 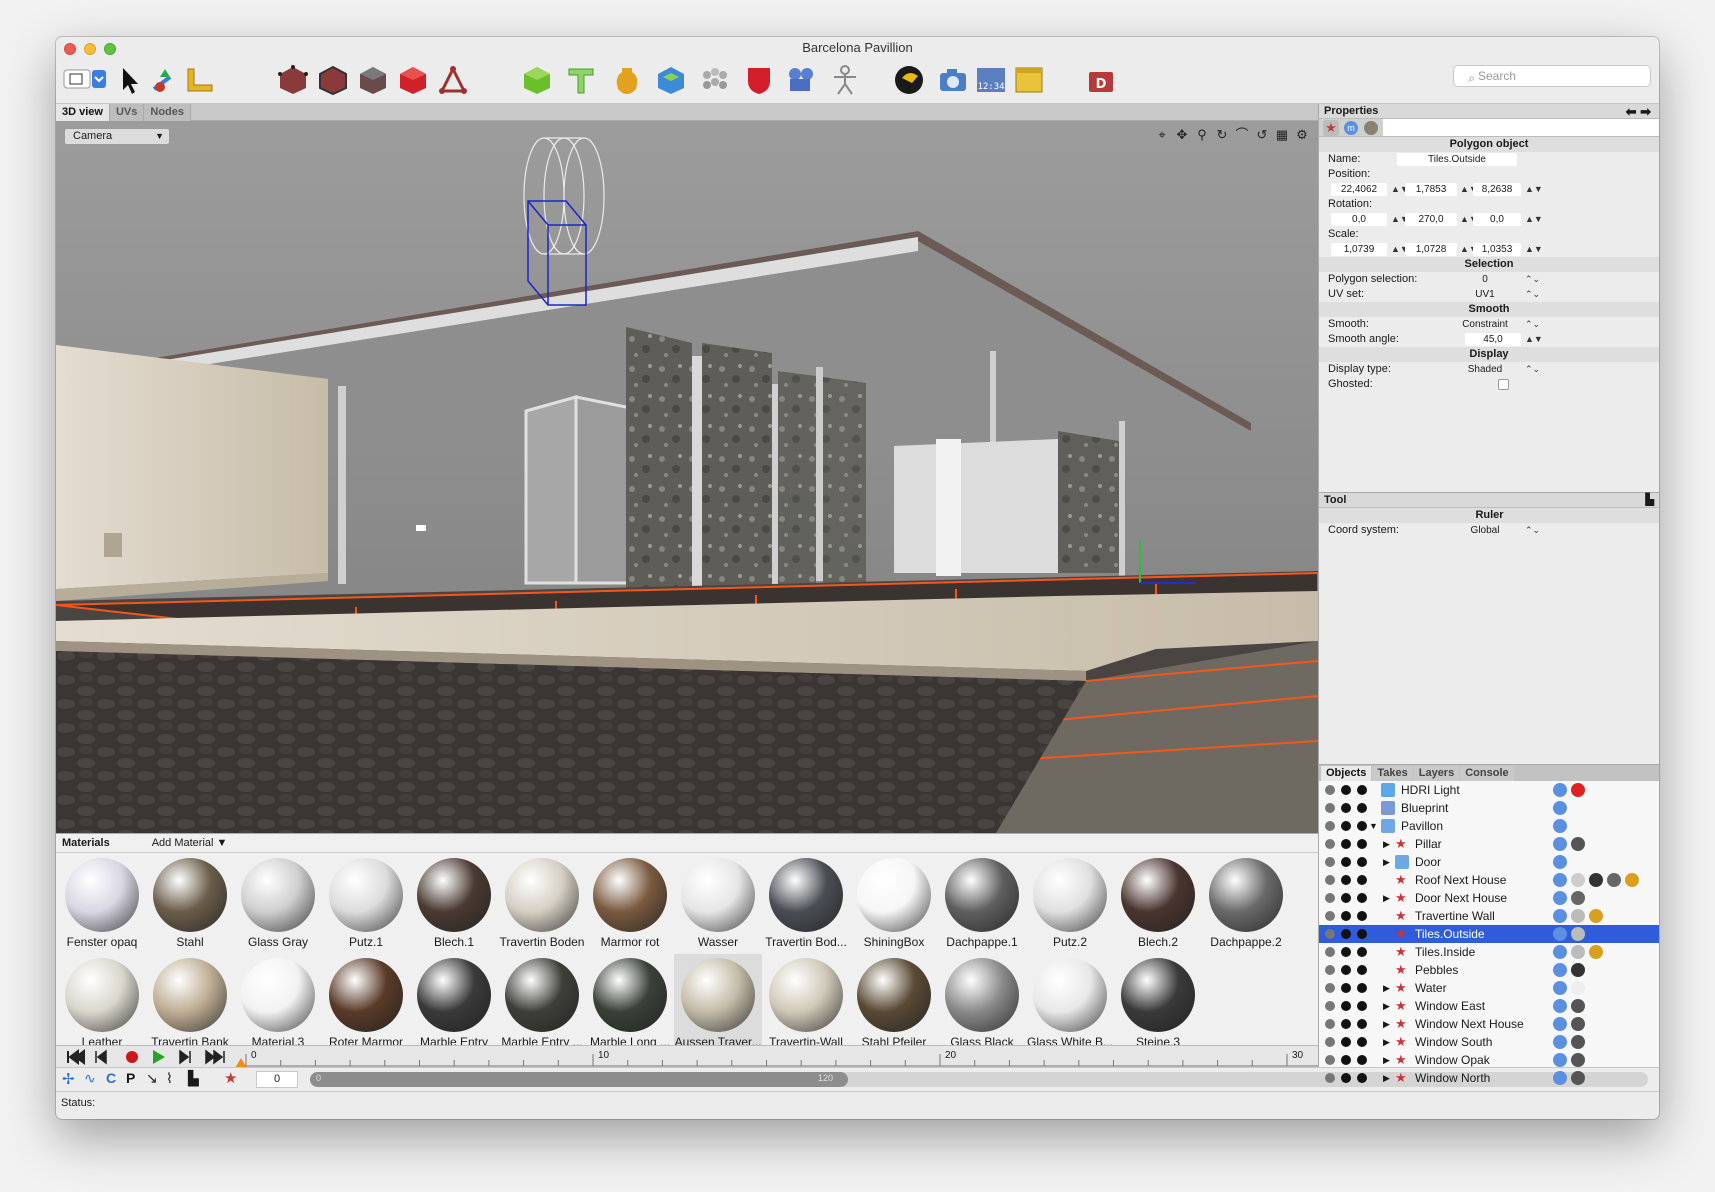 I want to click on ghosted-checkbox, so click(x=1503, y=384).